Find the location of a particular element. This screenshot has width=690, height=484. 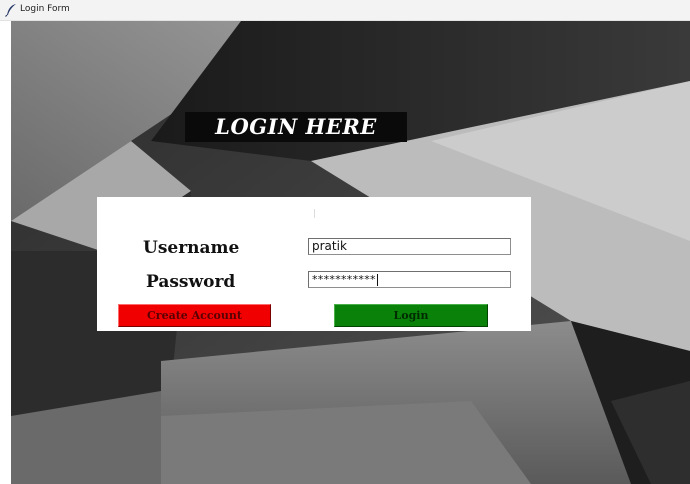

login-button: Login is located at coordinates (411, 315).